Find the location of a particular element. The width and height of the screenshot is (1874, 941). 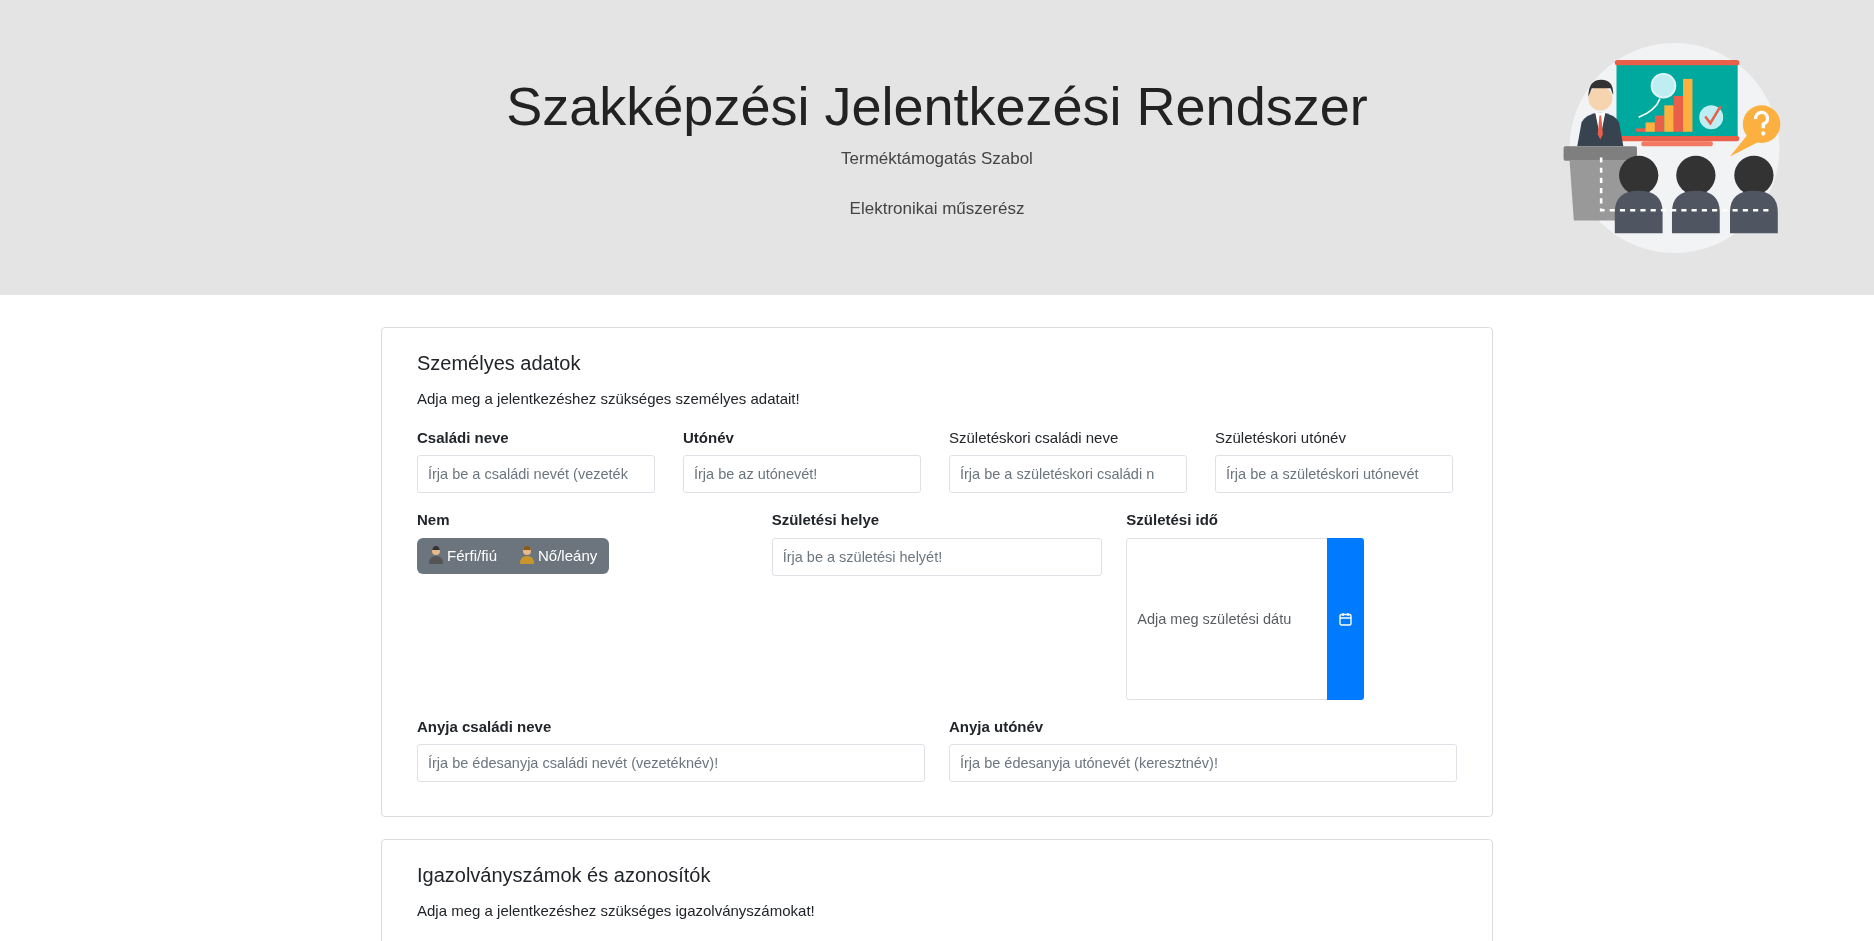

gender-option-button: Férfi/fiú is located at coordinates (463, 555).